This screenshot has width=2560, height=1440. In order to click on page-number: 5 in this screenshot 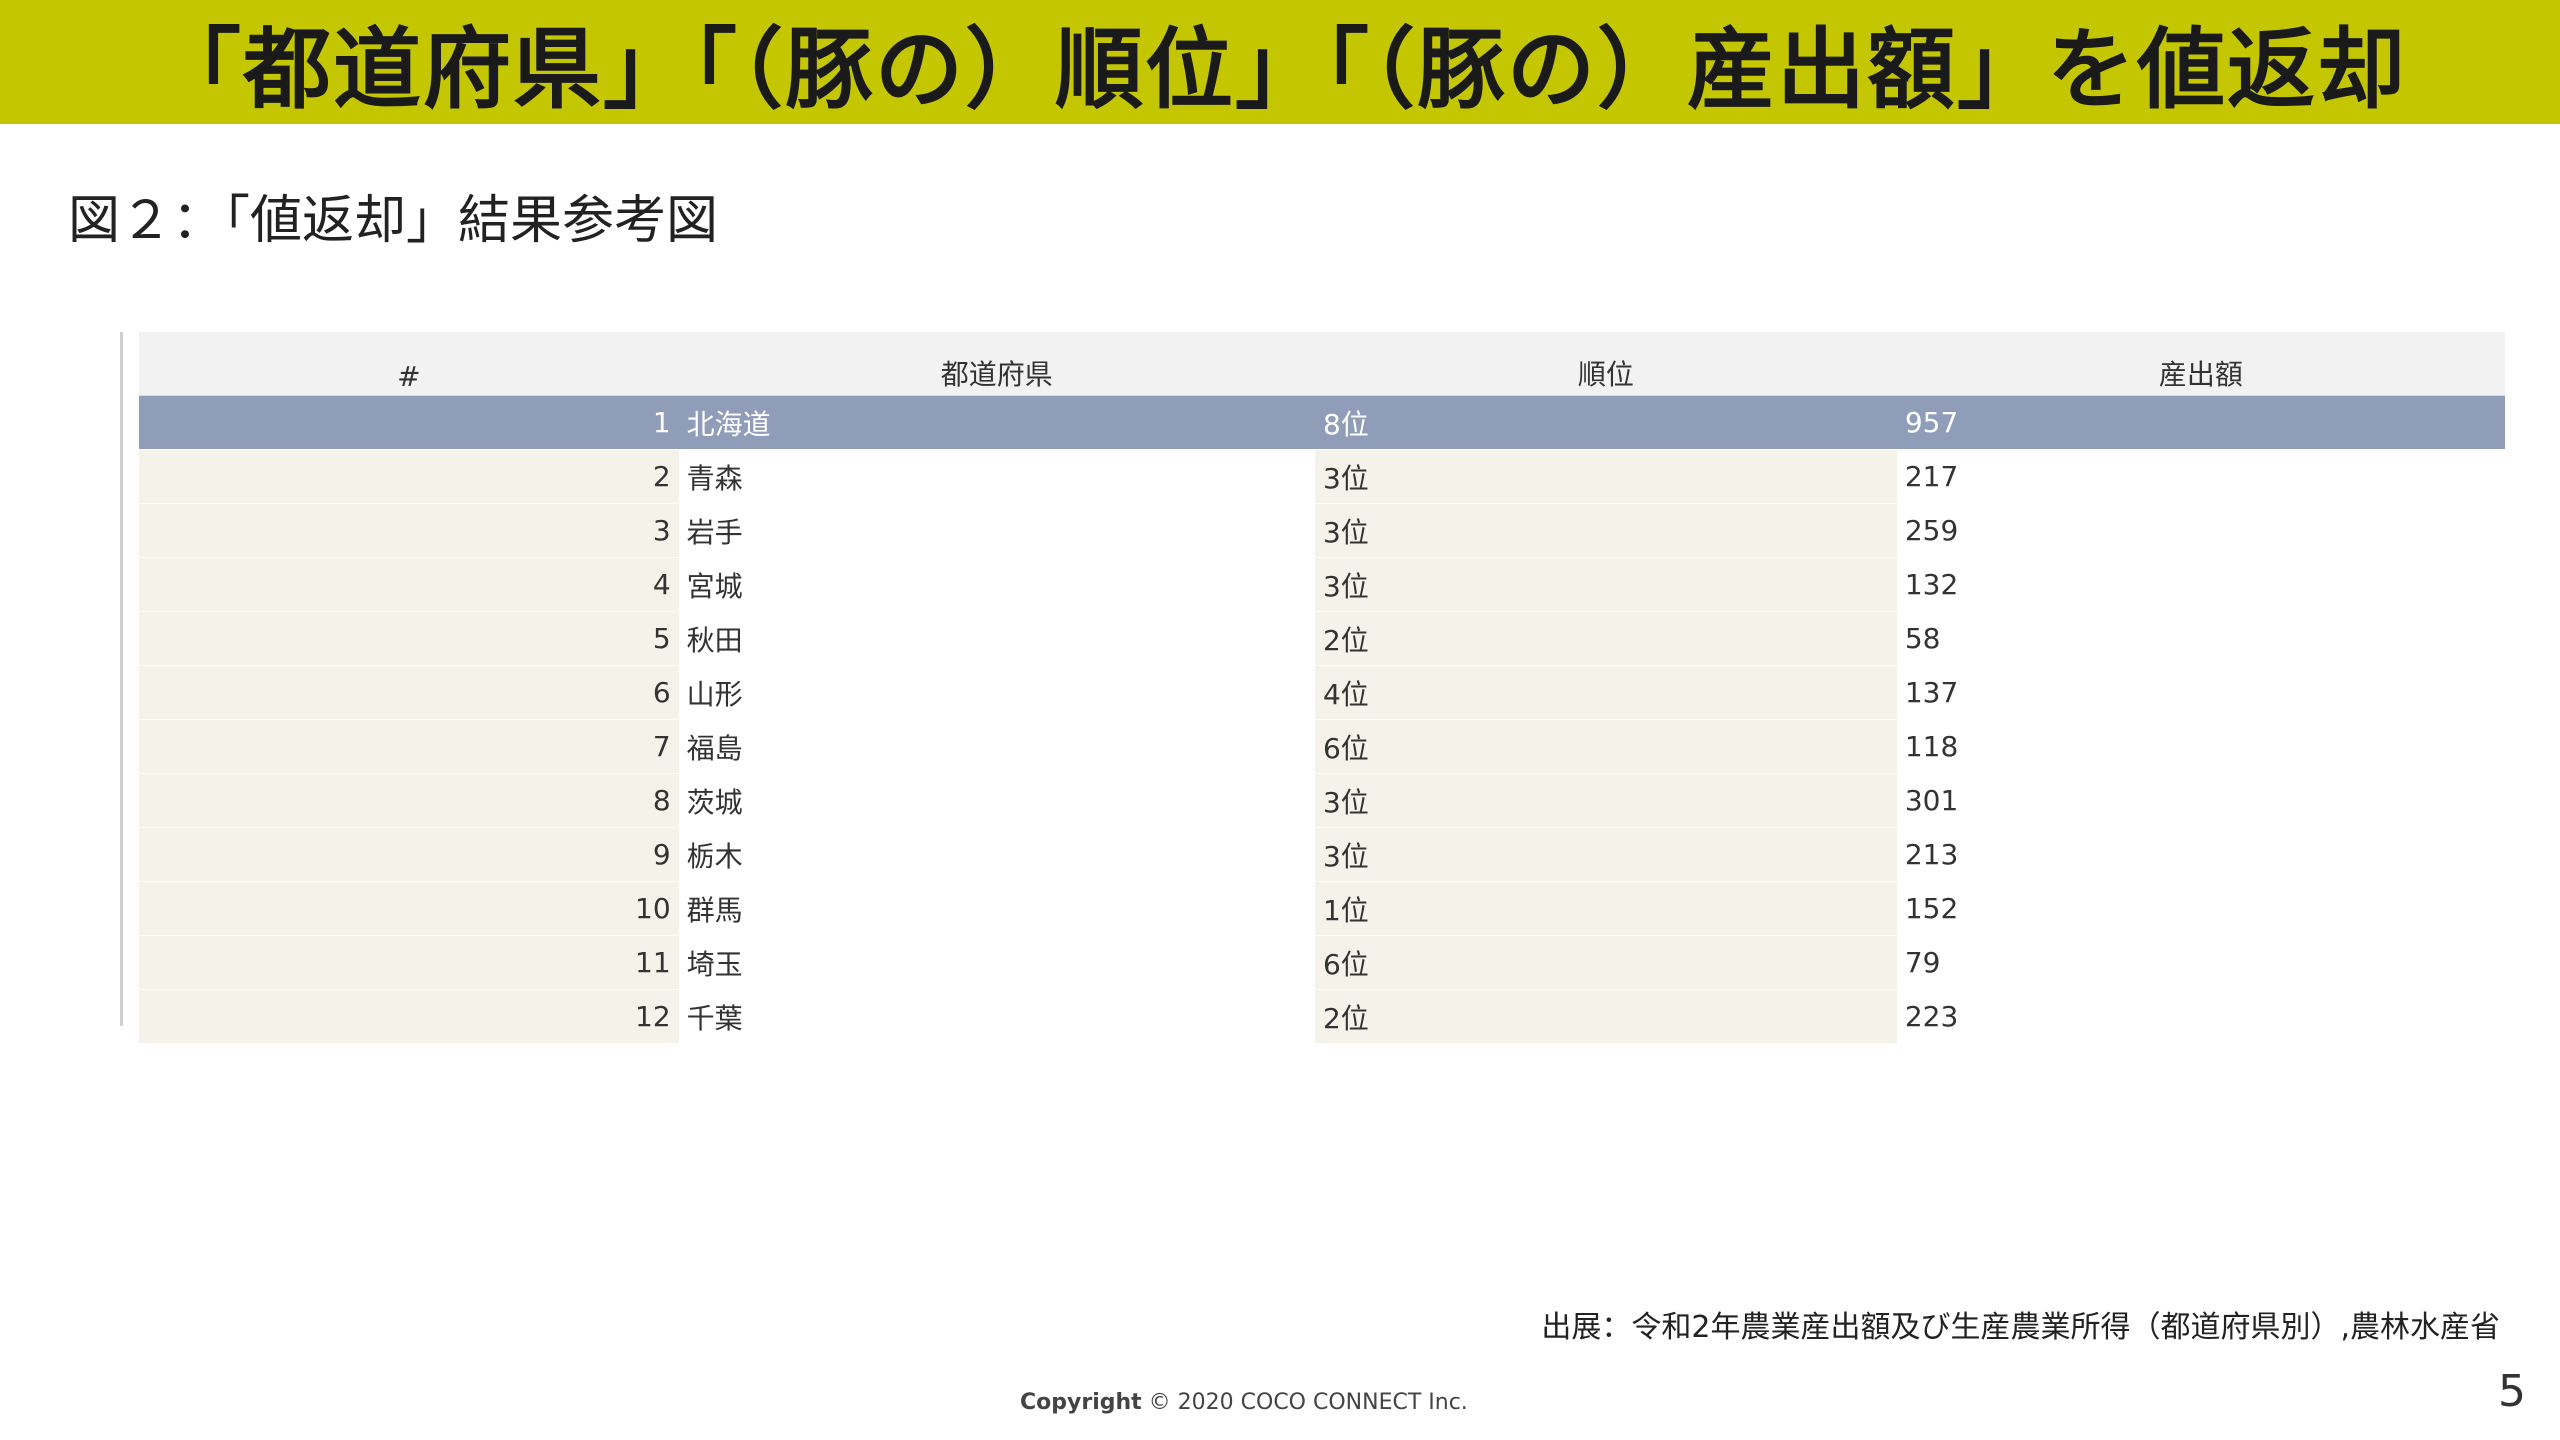, I will do `click(2512, 1391)`.